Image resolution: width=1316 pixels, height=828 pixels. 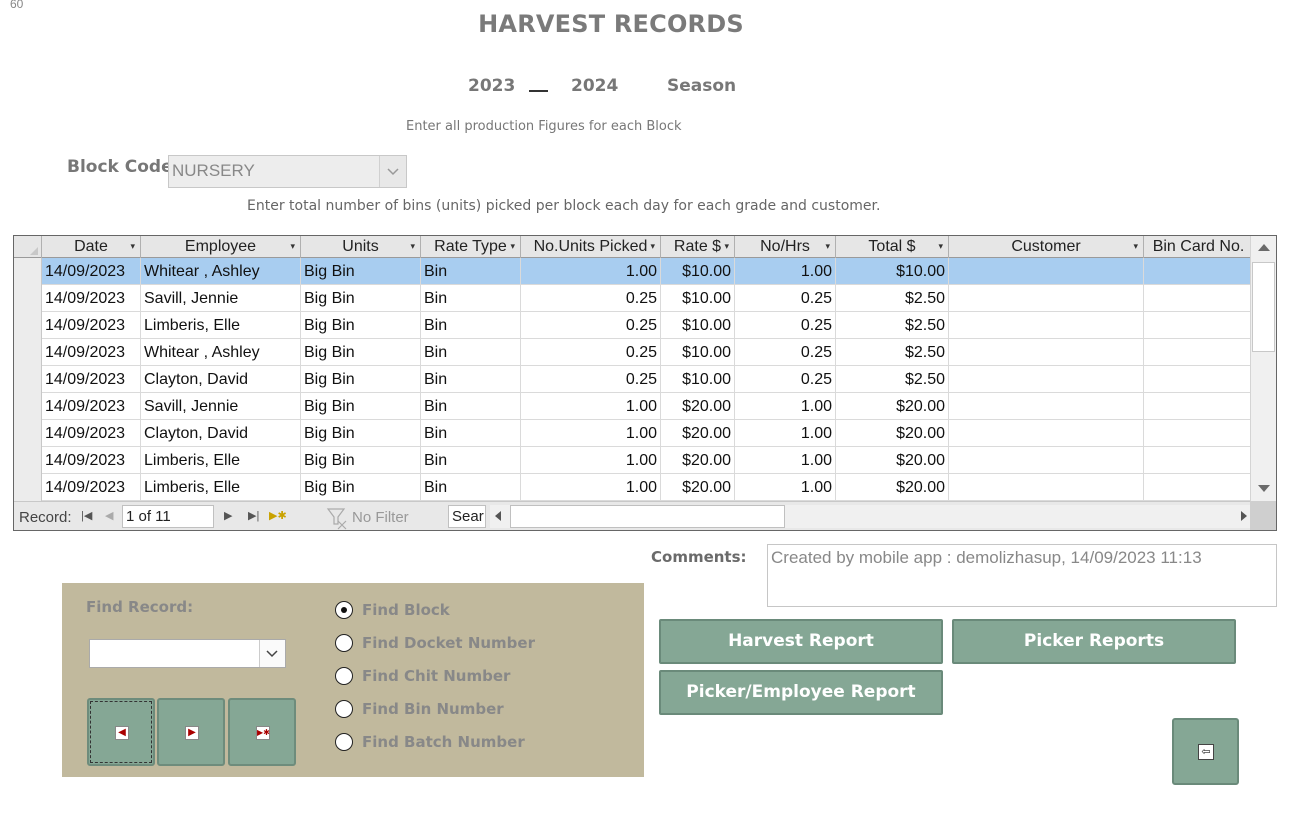 I want to click on next-record-icon: ▶, so click(x=228, y=515).